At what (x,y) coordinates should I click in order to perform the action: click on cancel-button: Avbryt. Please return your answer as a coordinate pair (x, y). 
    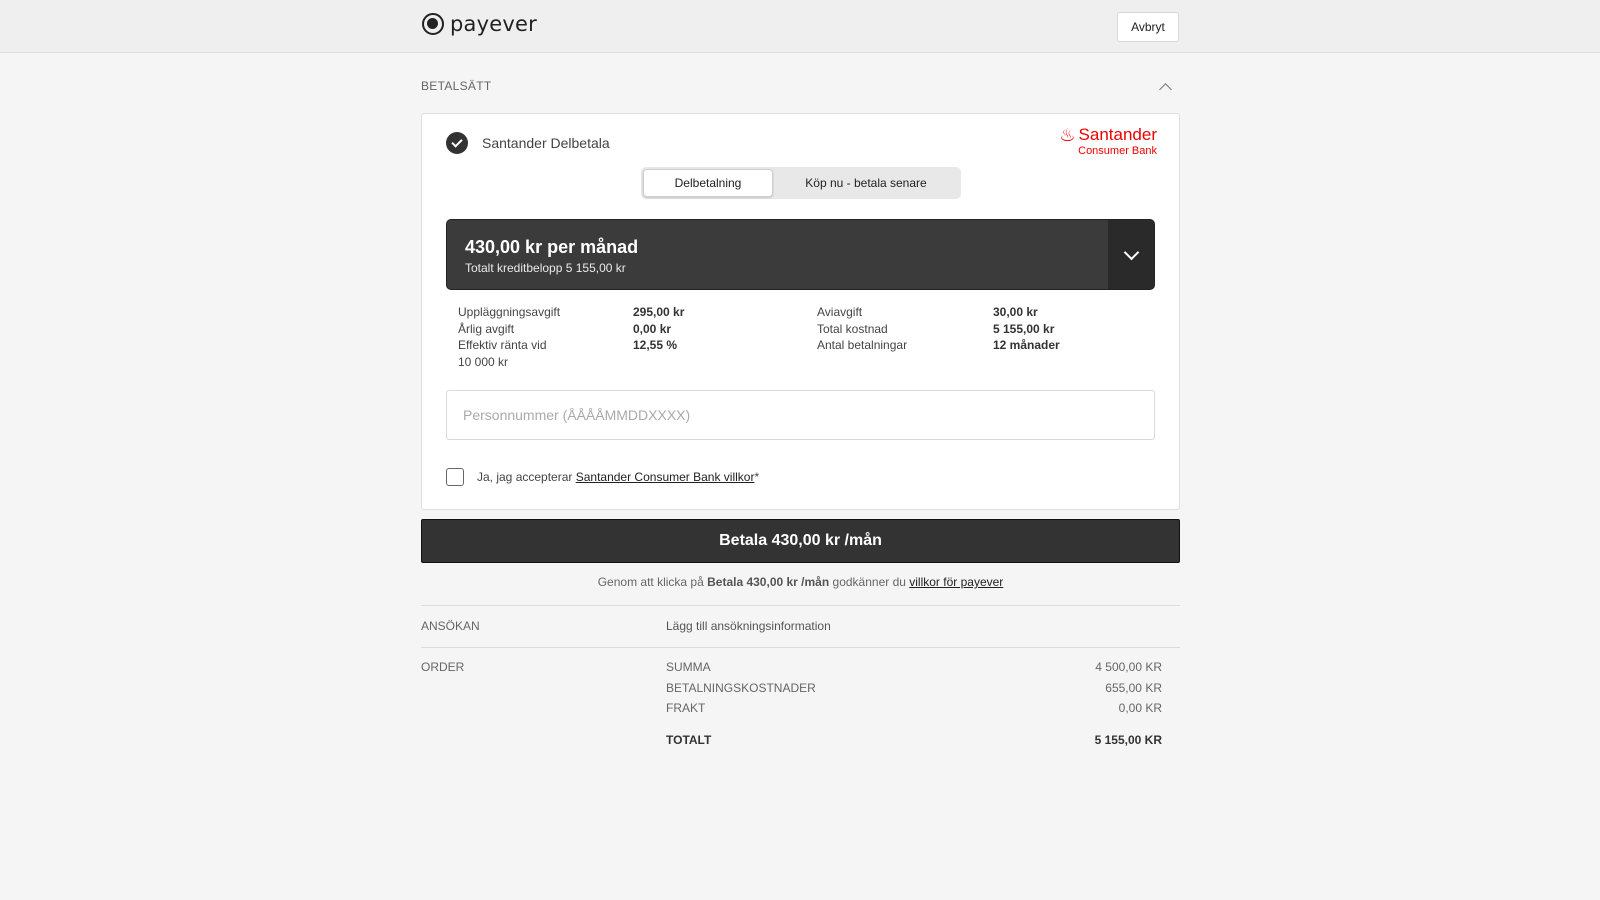
    Looking at the image, I should click on (1148, 27).